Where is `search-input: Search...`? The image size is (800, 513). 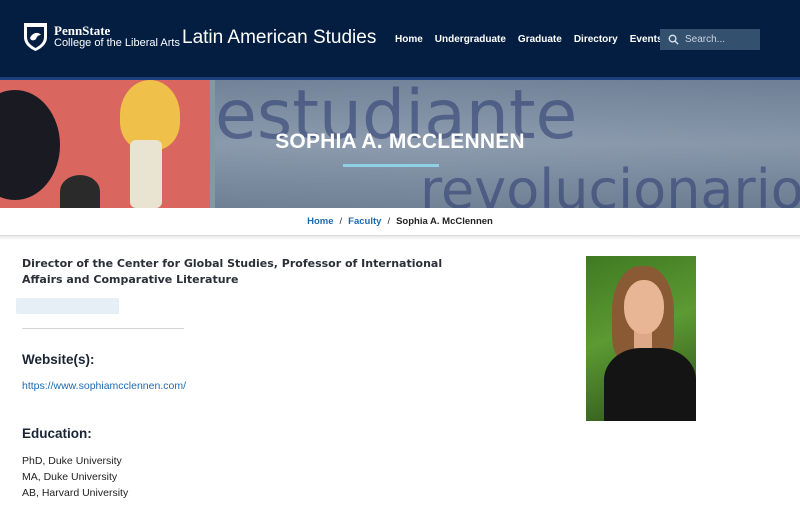 search-input: Search... is located at coordinates (710, 39).